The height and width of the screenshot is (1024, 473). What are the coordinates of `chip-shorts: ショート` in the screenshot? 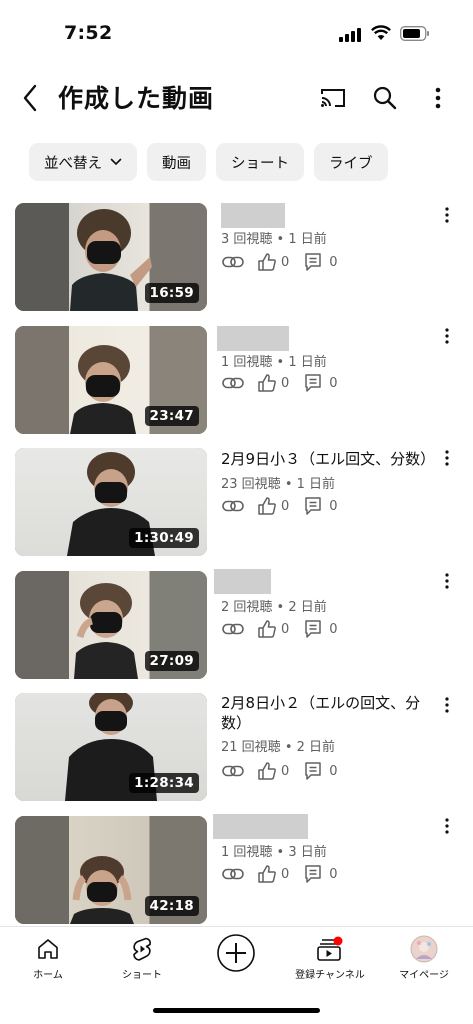 It's located at (260, 162).